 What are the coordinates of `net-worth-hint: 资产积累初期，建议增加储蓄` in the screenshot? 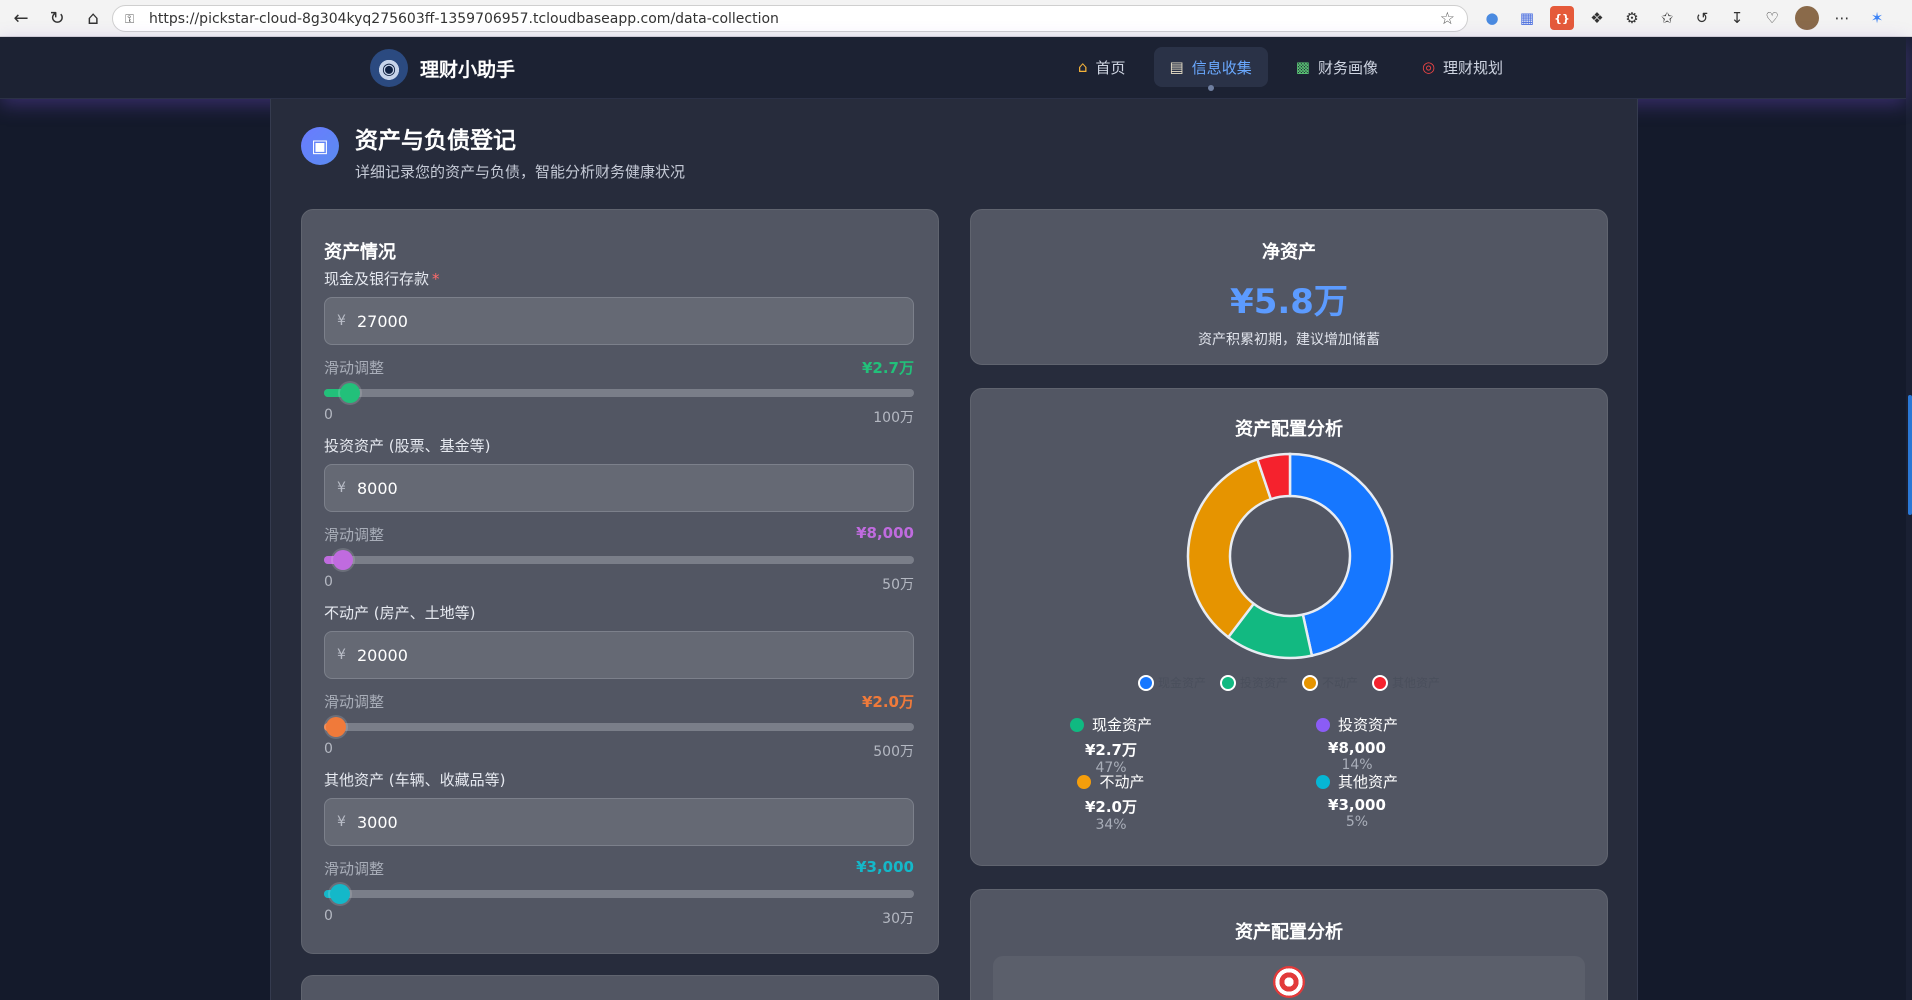 It's located at (1289, 340).